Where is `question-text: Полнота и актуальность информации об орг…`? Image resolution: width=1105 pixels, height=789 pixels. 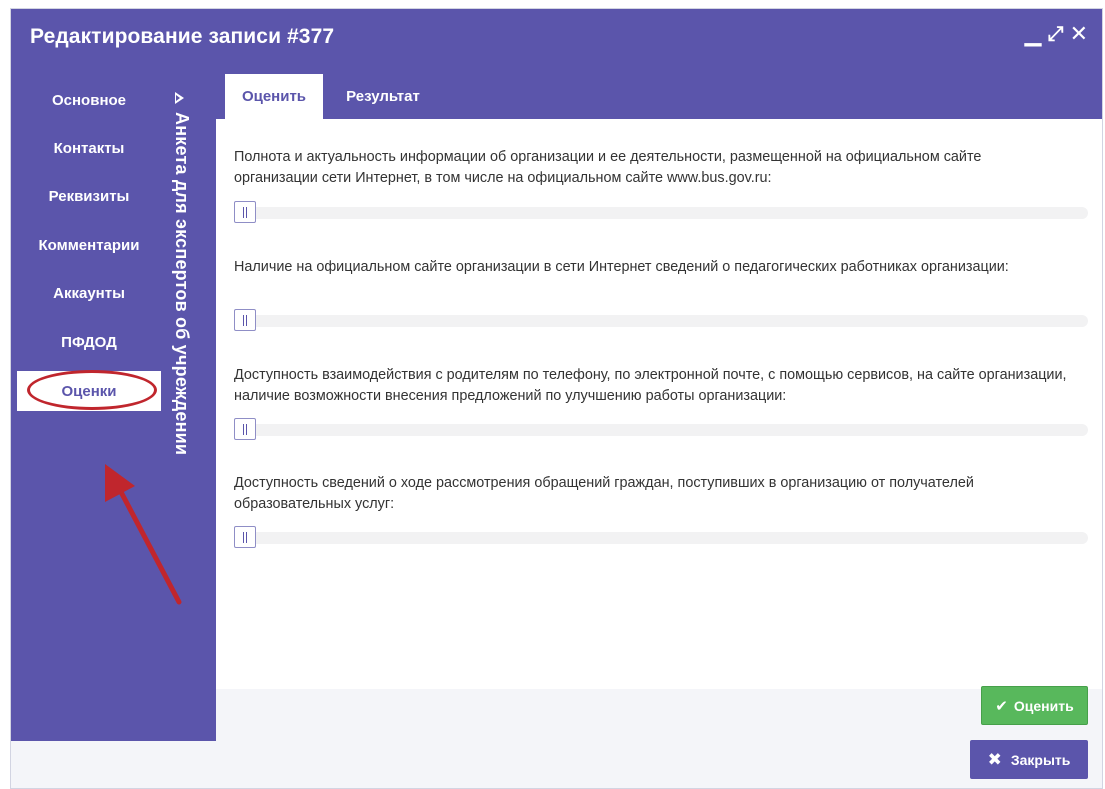 question-text: Полнота и актуальность информации об орг… is located at coordinates (608, 167).